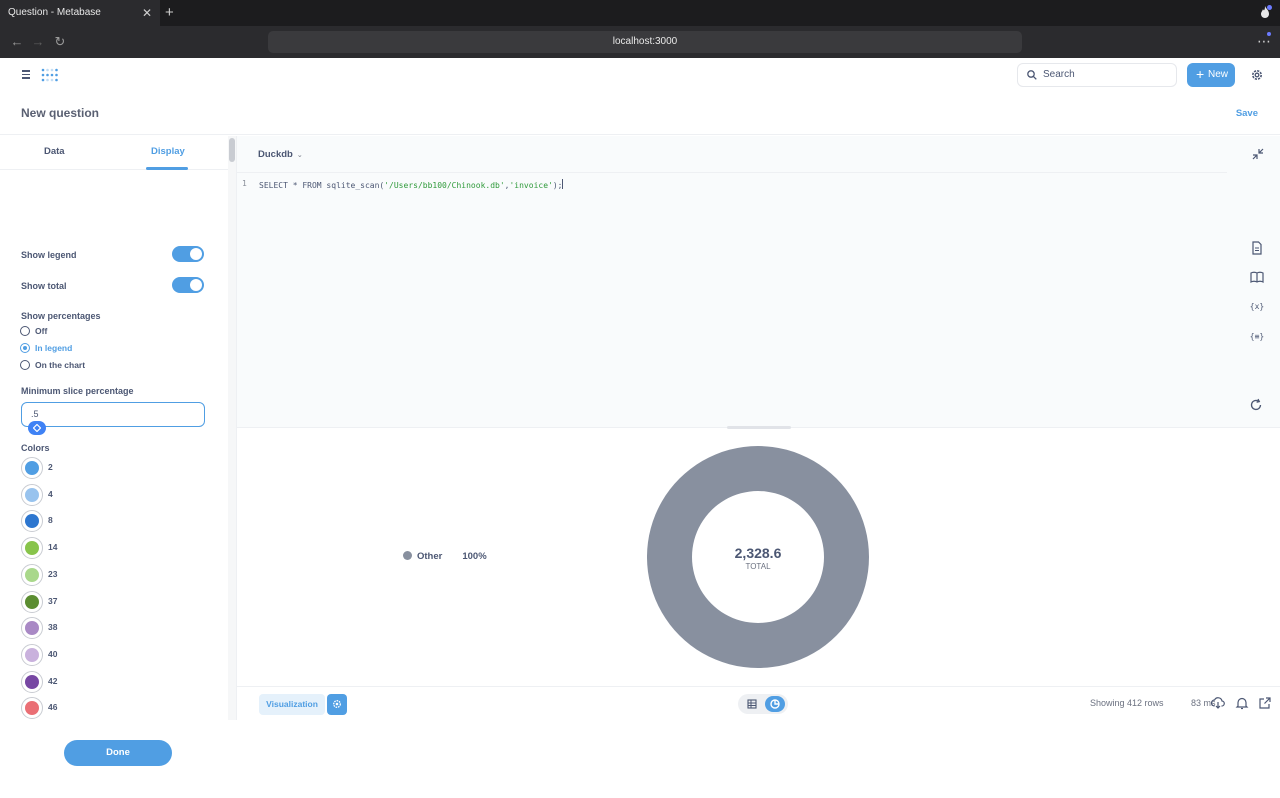 This screenshot has width=1280, height=798. Describe the element at coordinates (1211, 75) in the screenshot. I see `new-button: + New` at that location.